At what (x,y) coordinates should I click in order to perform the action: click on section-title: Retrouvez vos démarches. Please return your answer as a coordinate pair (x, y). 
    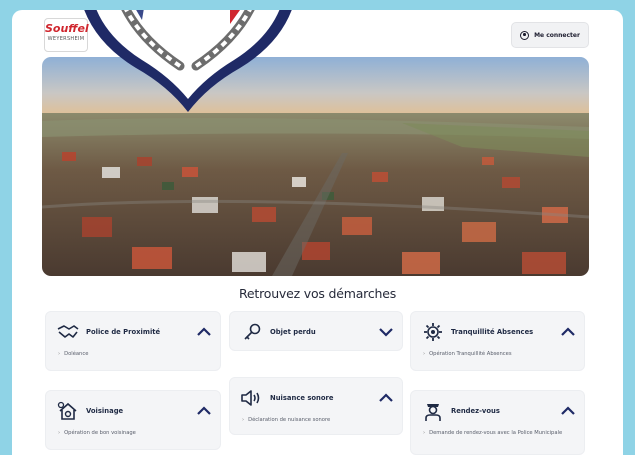
    Looking at the image, I should click on (317, 293).